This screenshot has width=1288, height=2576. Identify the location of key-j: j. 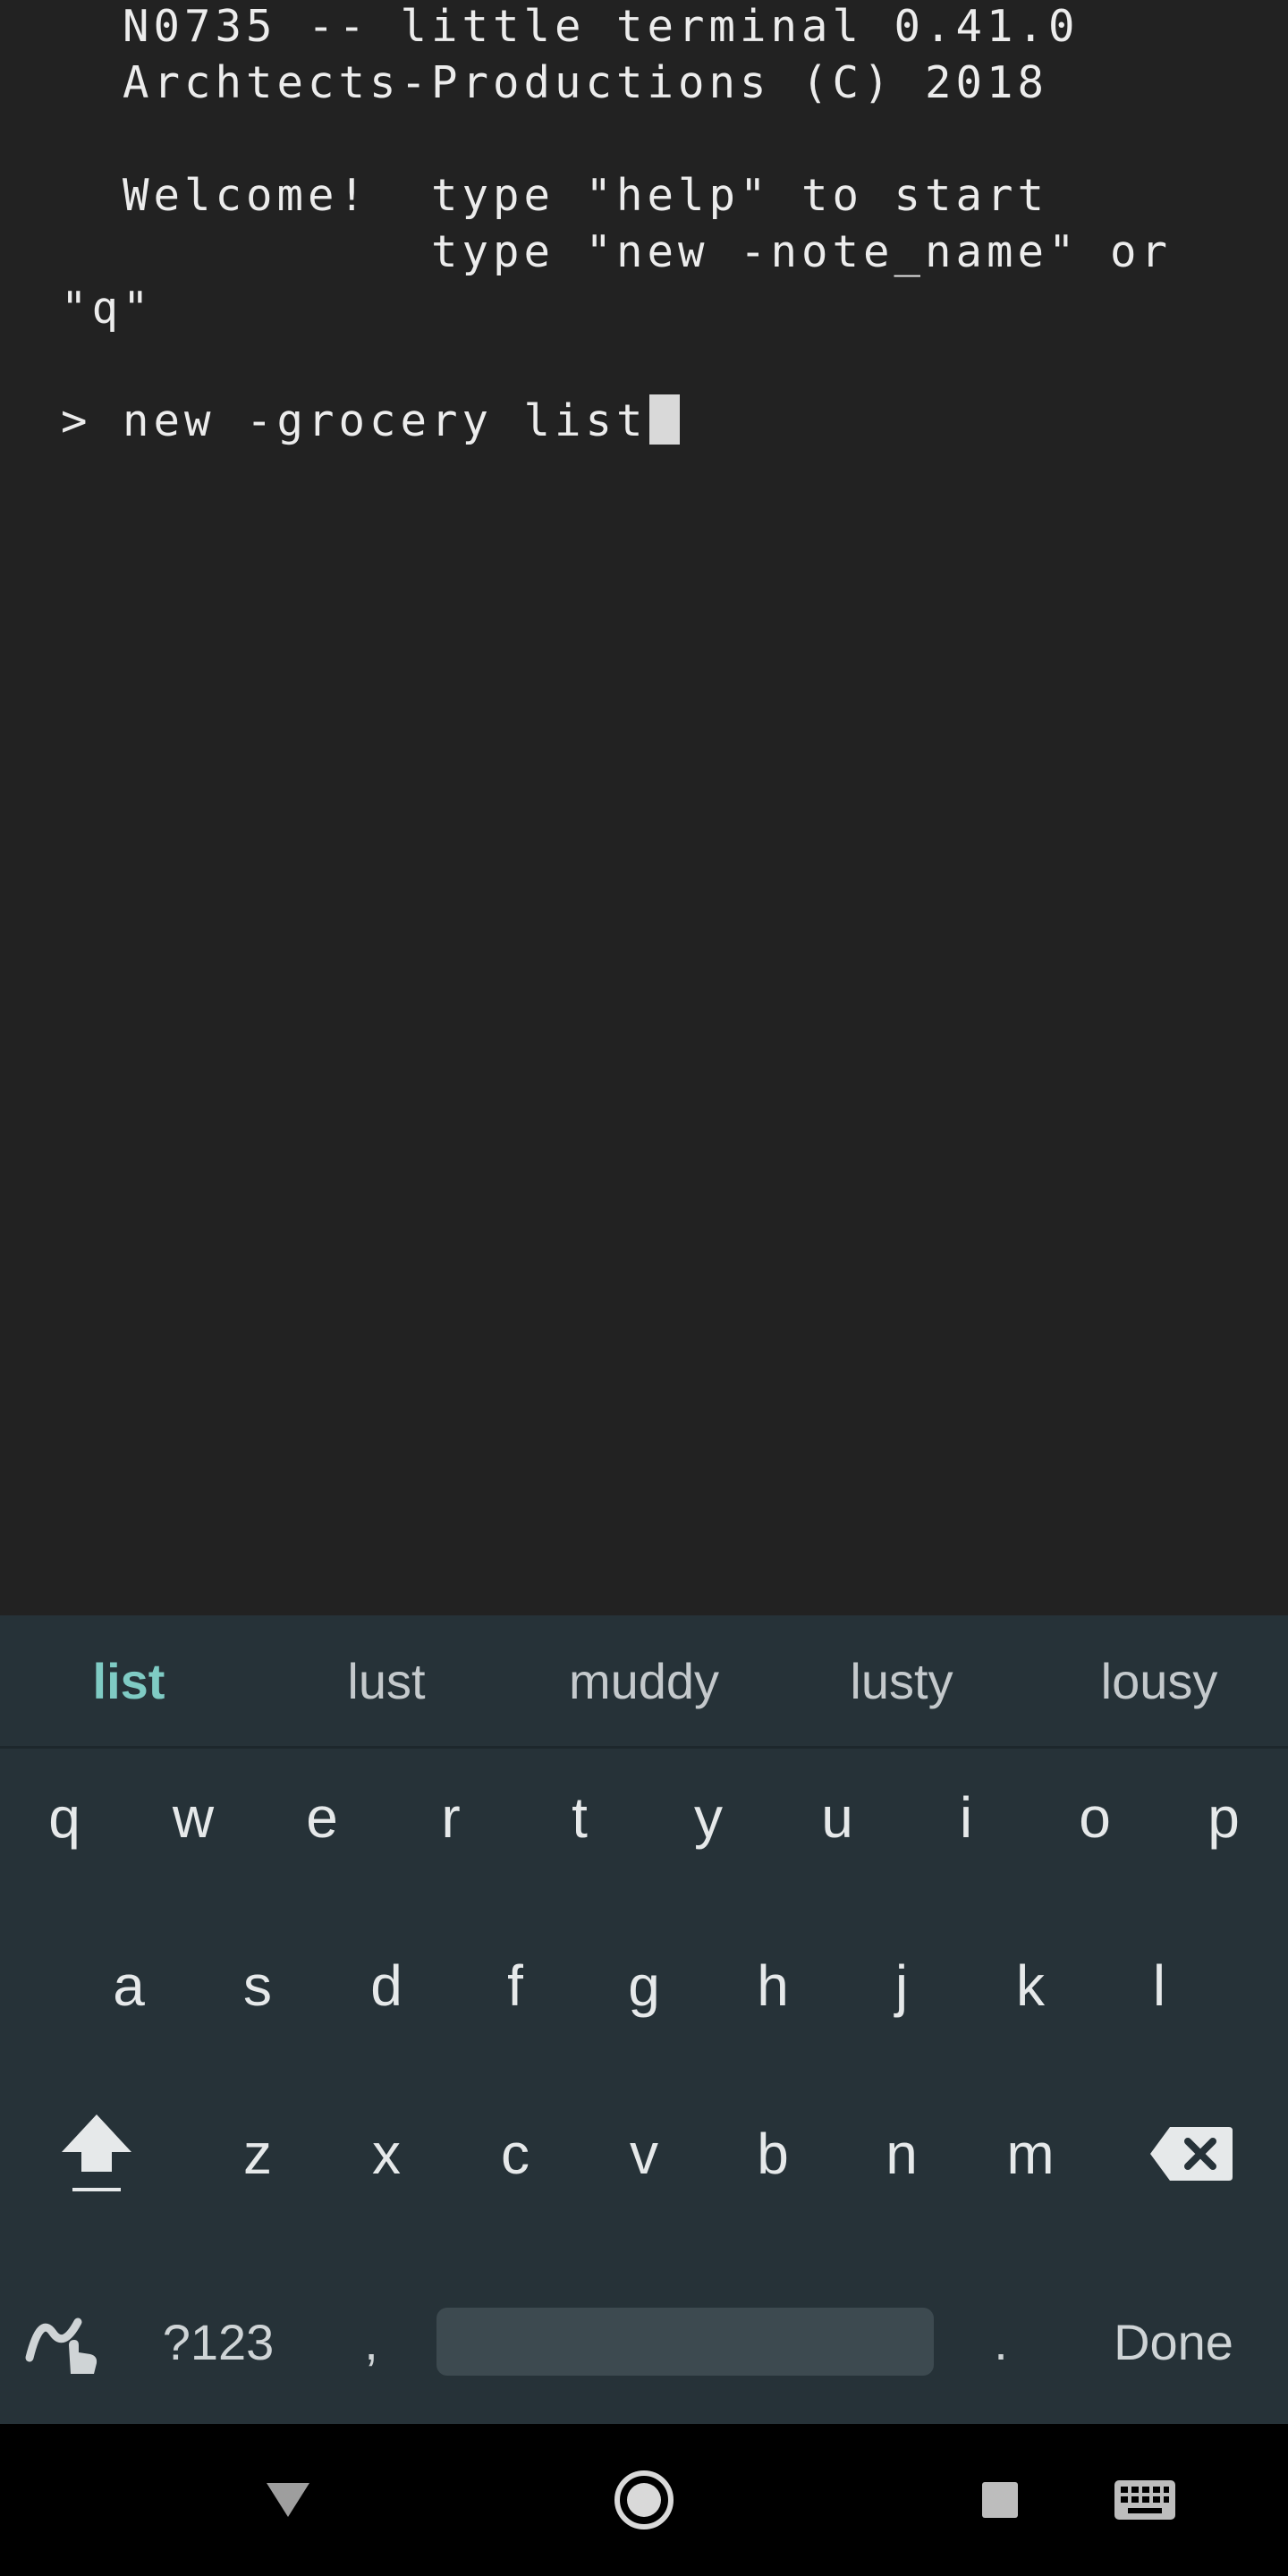
(901, 1985).